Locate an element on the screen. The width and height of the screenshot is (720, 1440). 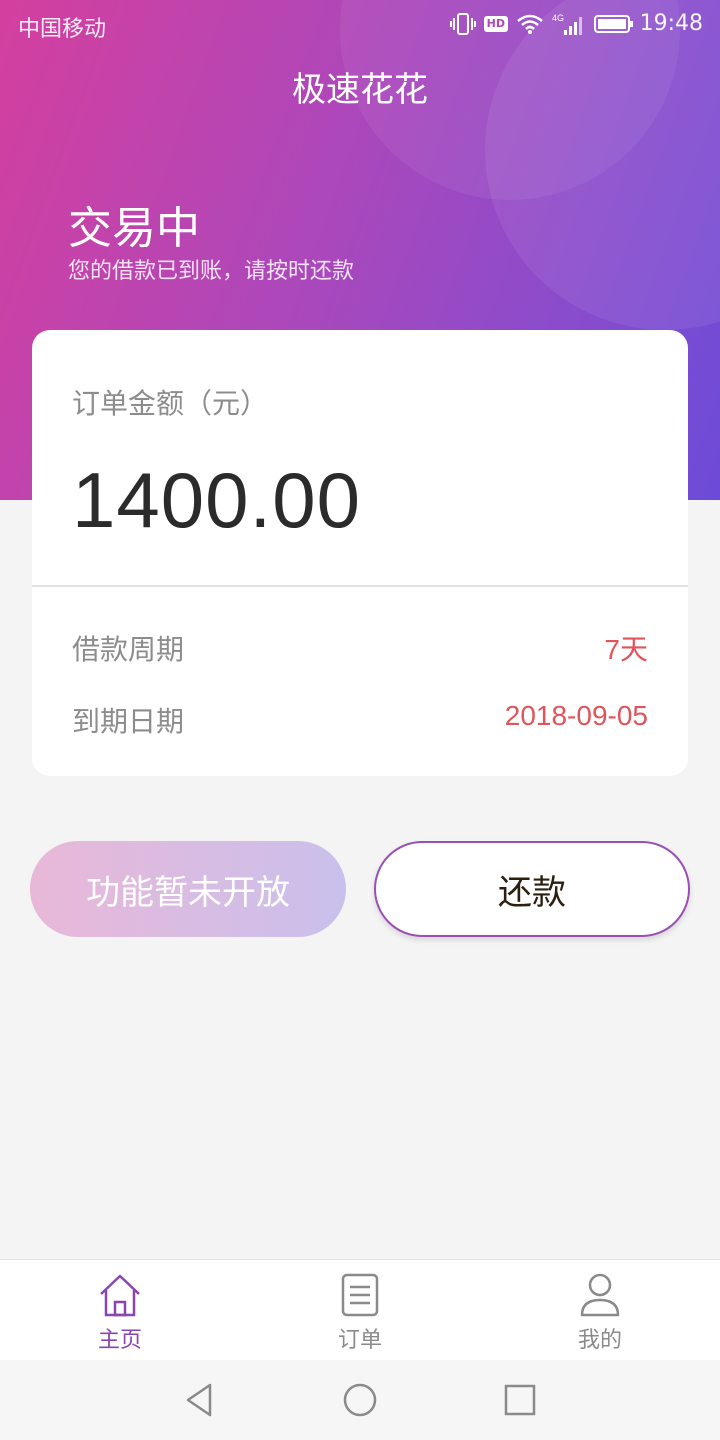
tab-orders: 订单 is located at coordinates (360, 1310).